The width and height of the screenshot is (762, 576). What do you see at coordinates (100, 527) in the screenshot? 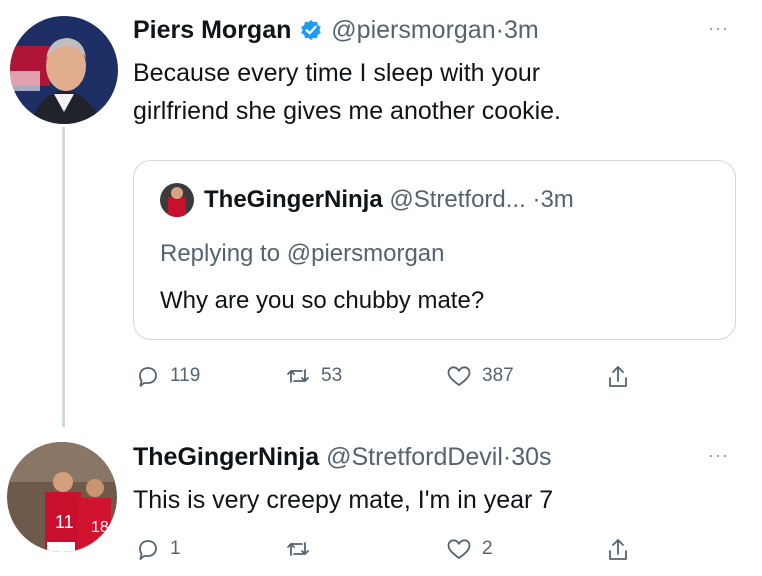
I see `svg-text: 18` at bounding box center [100, 527].